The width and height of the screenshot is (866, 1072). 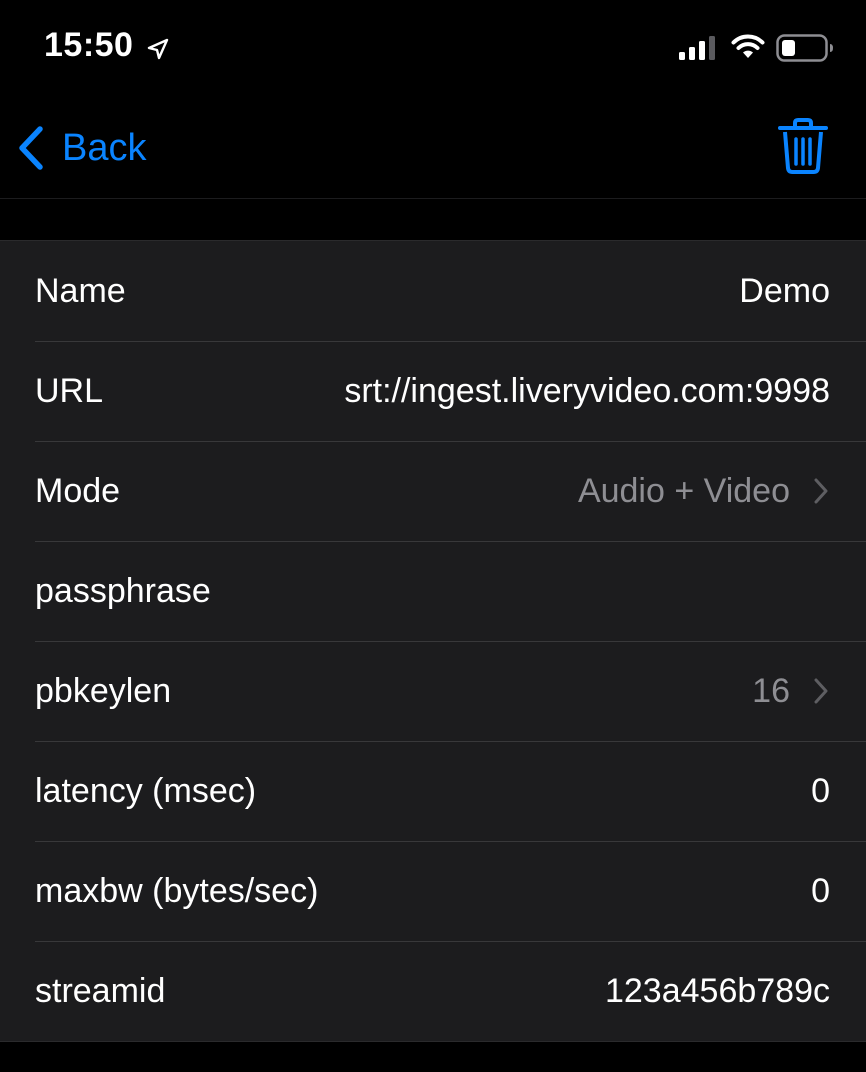 I want to click on location-arrow-icon, so click(x=158, y=49).